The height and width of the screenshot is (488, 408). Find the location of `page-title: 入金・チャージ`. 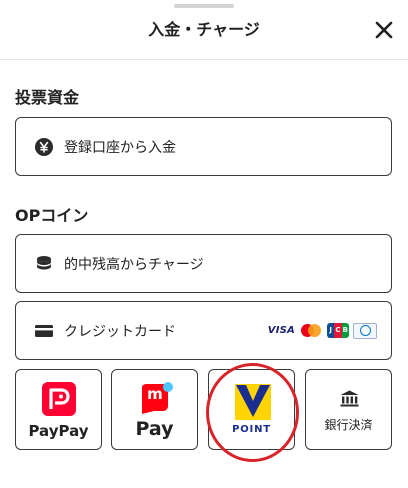

page-title: 入金・チャージ is located at coordinates (204, 29).